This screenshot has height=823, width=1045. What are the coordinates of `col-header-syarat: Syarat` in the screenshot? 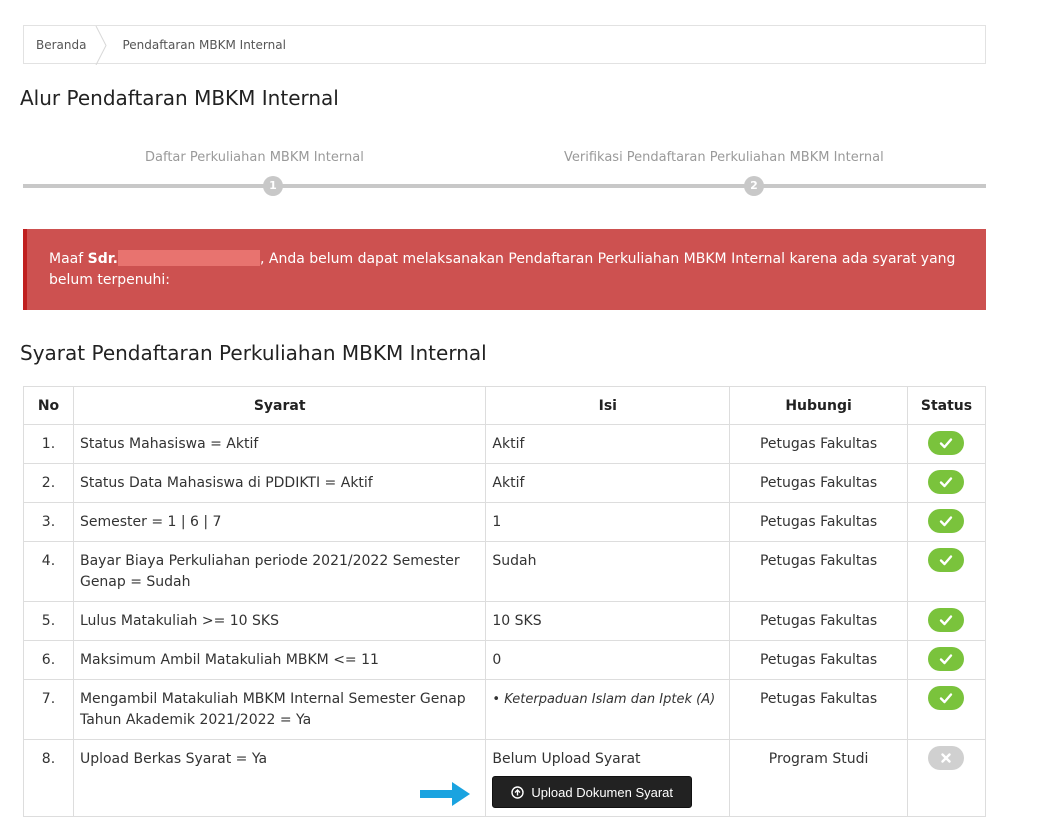 It's located at (279, 405).